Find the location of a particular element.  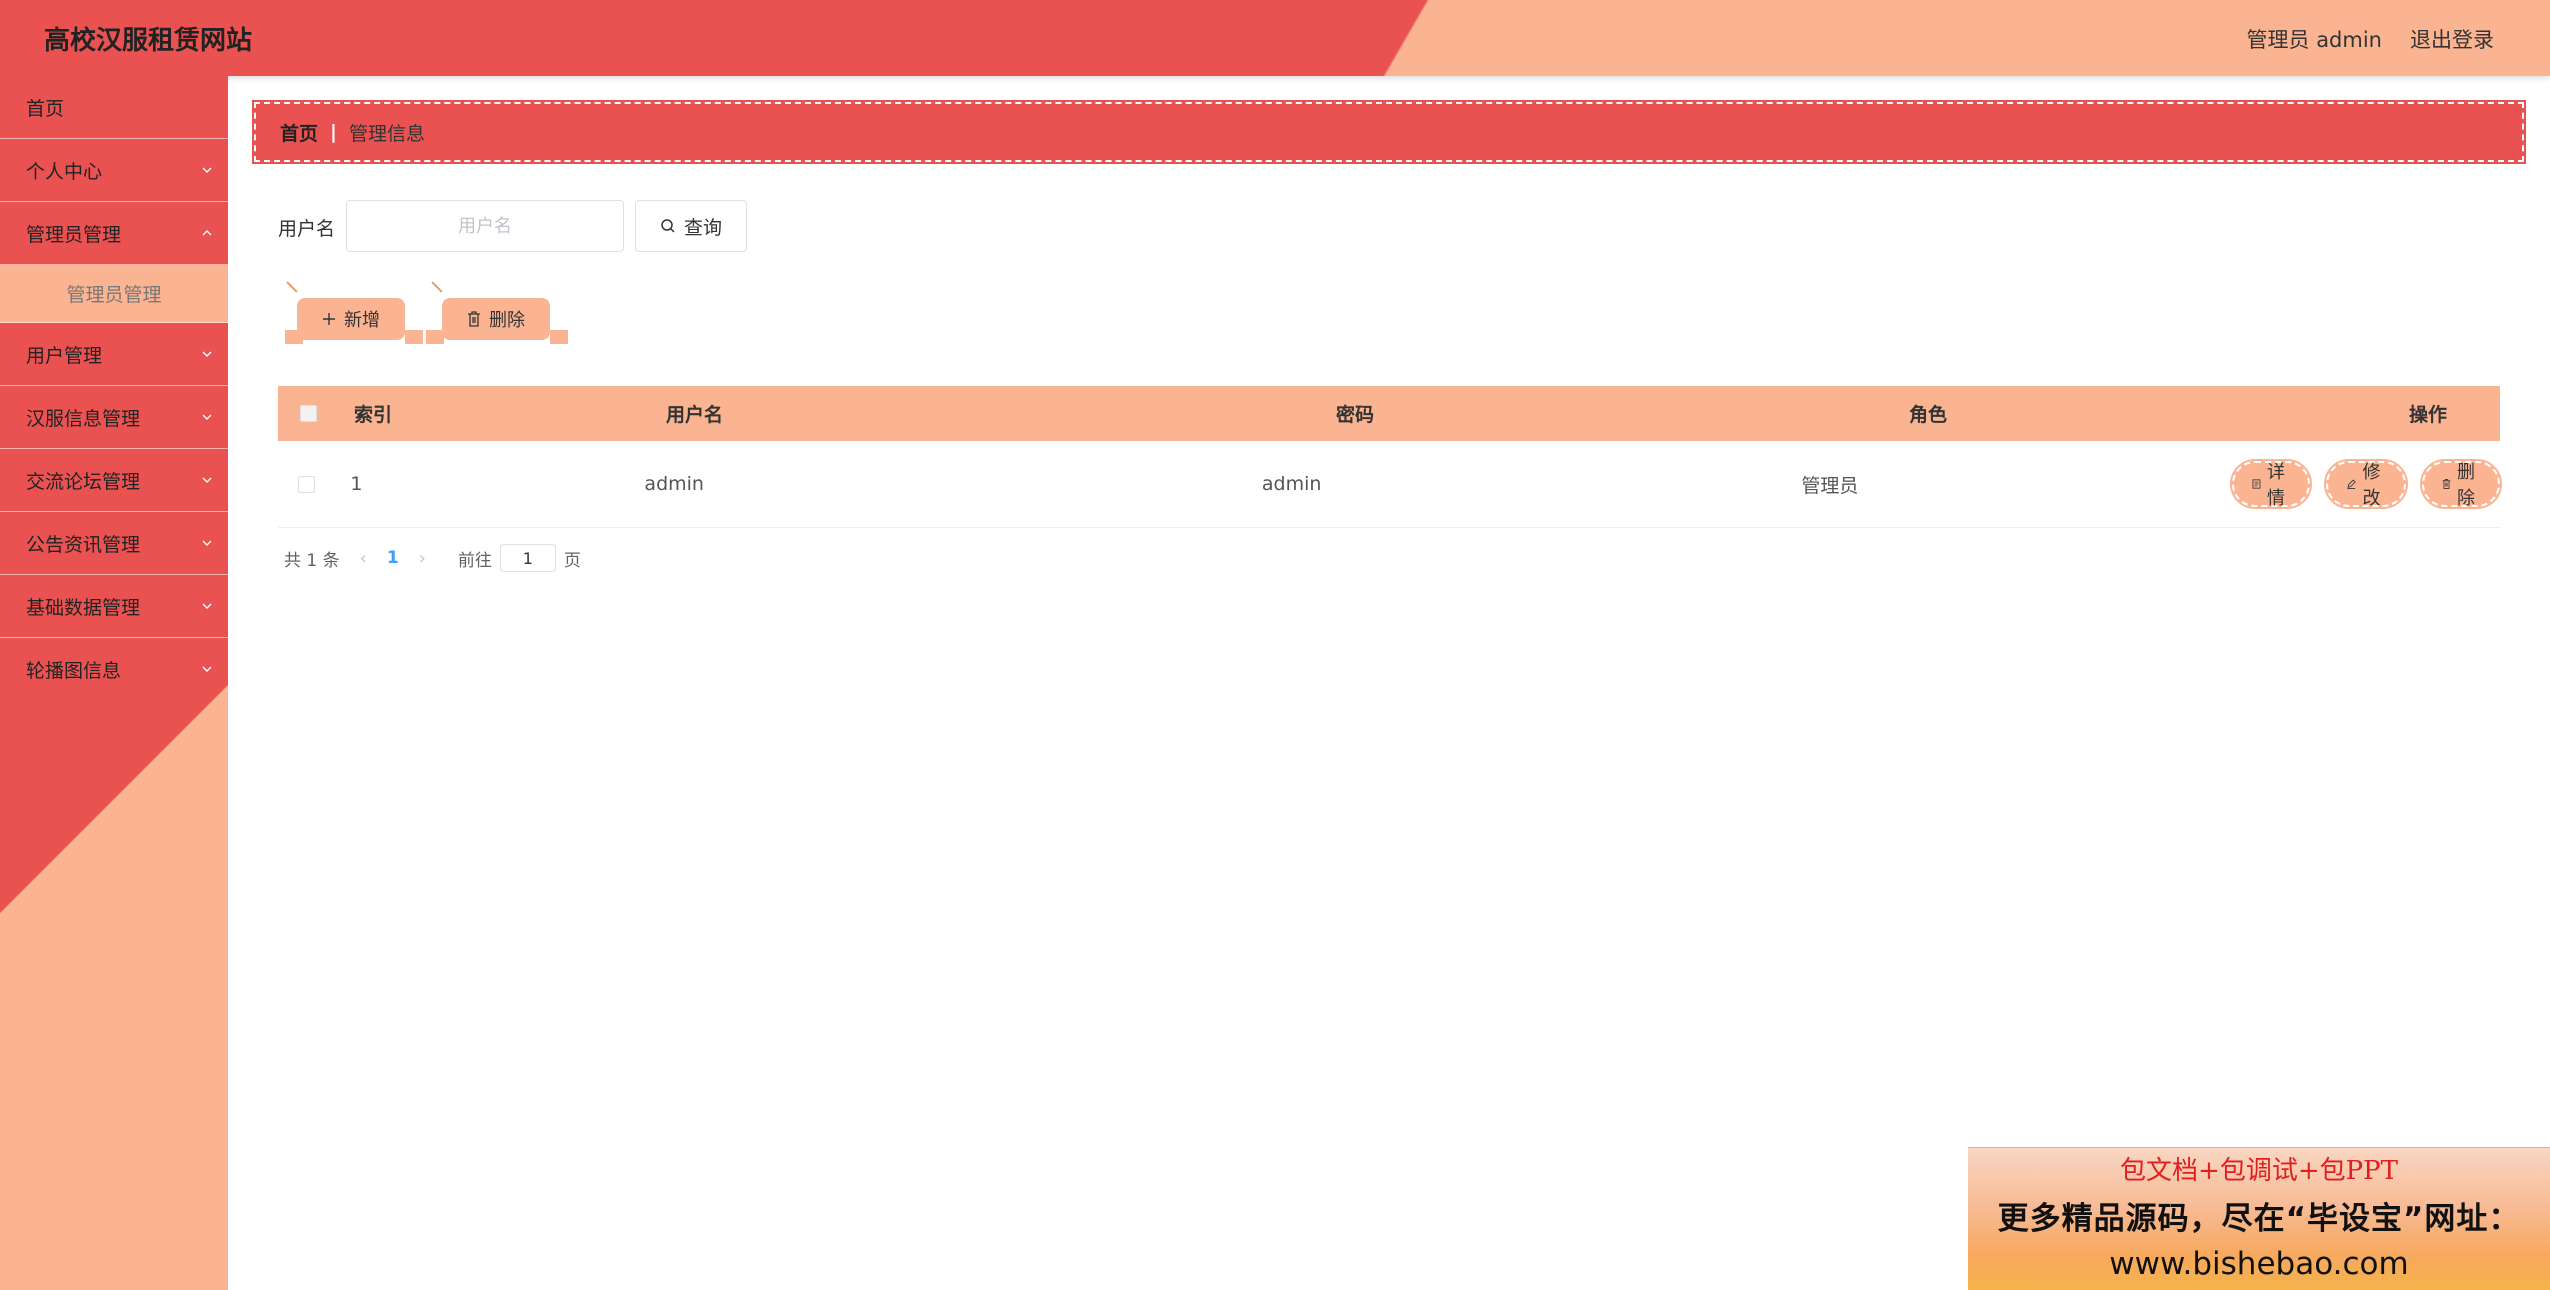

top-header: 高校汉服租赁网站 管理员 admin 退出登录 is located at coordinates (1275, 38).